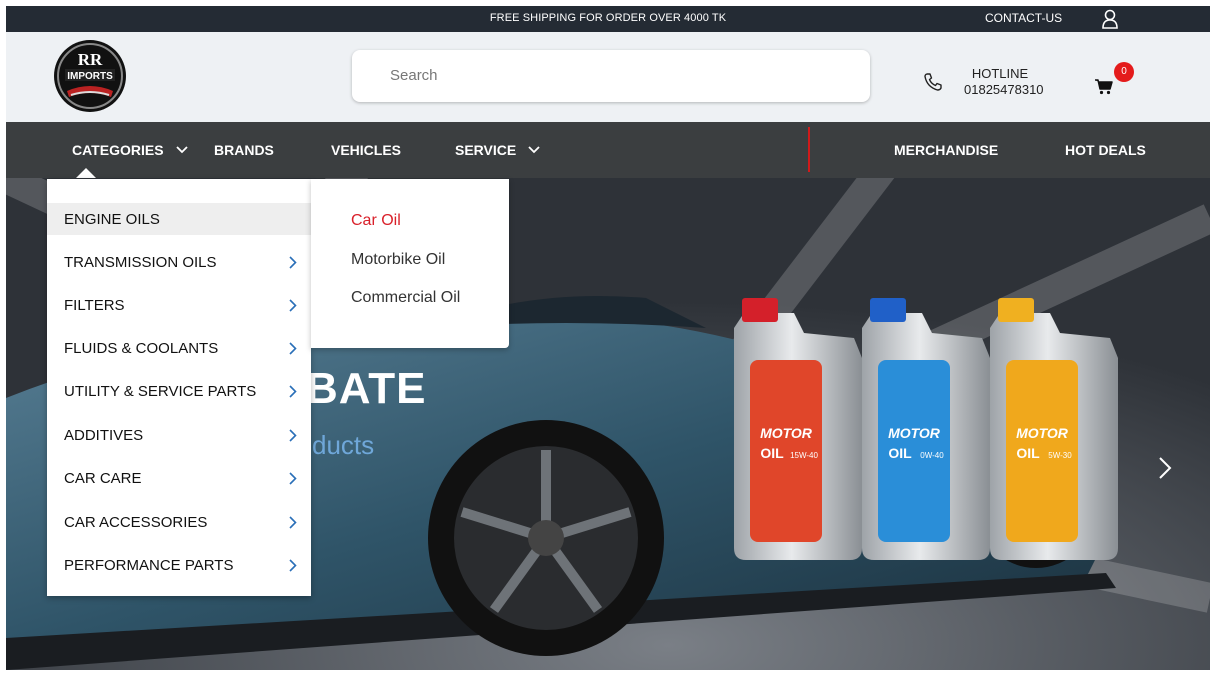  Describe the element at coordinates (376, 221) in the screenshot. I see `submenu-car-oil: Car Oil` at that location.